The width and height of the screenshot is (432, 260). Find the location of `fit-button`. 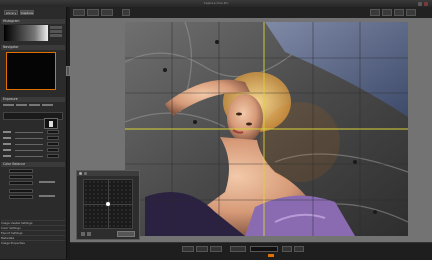

fit-button is located at coordinates (216, 249).